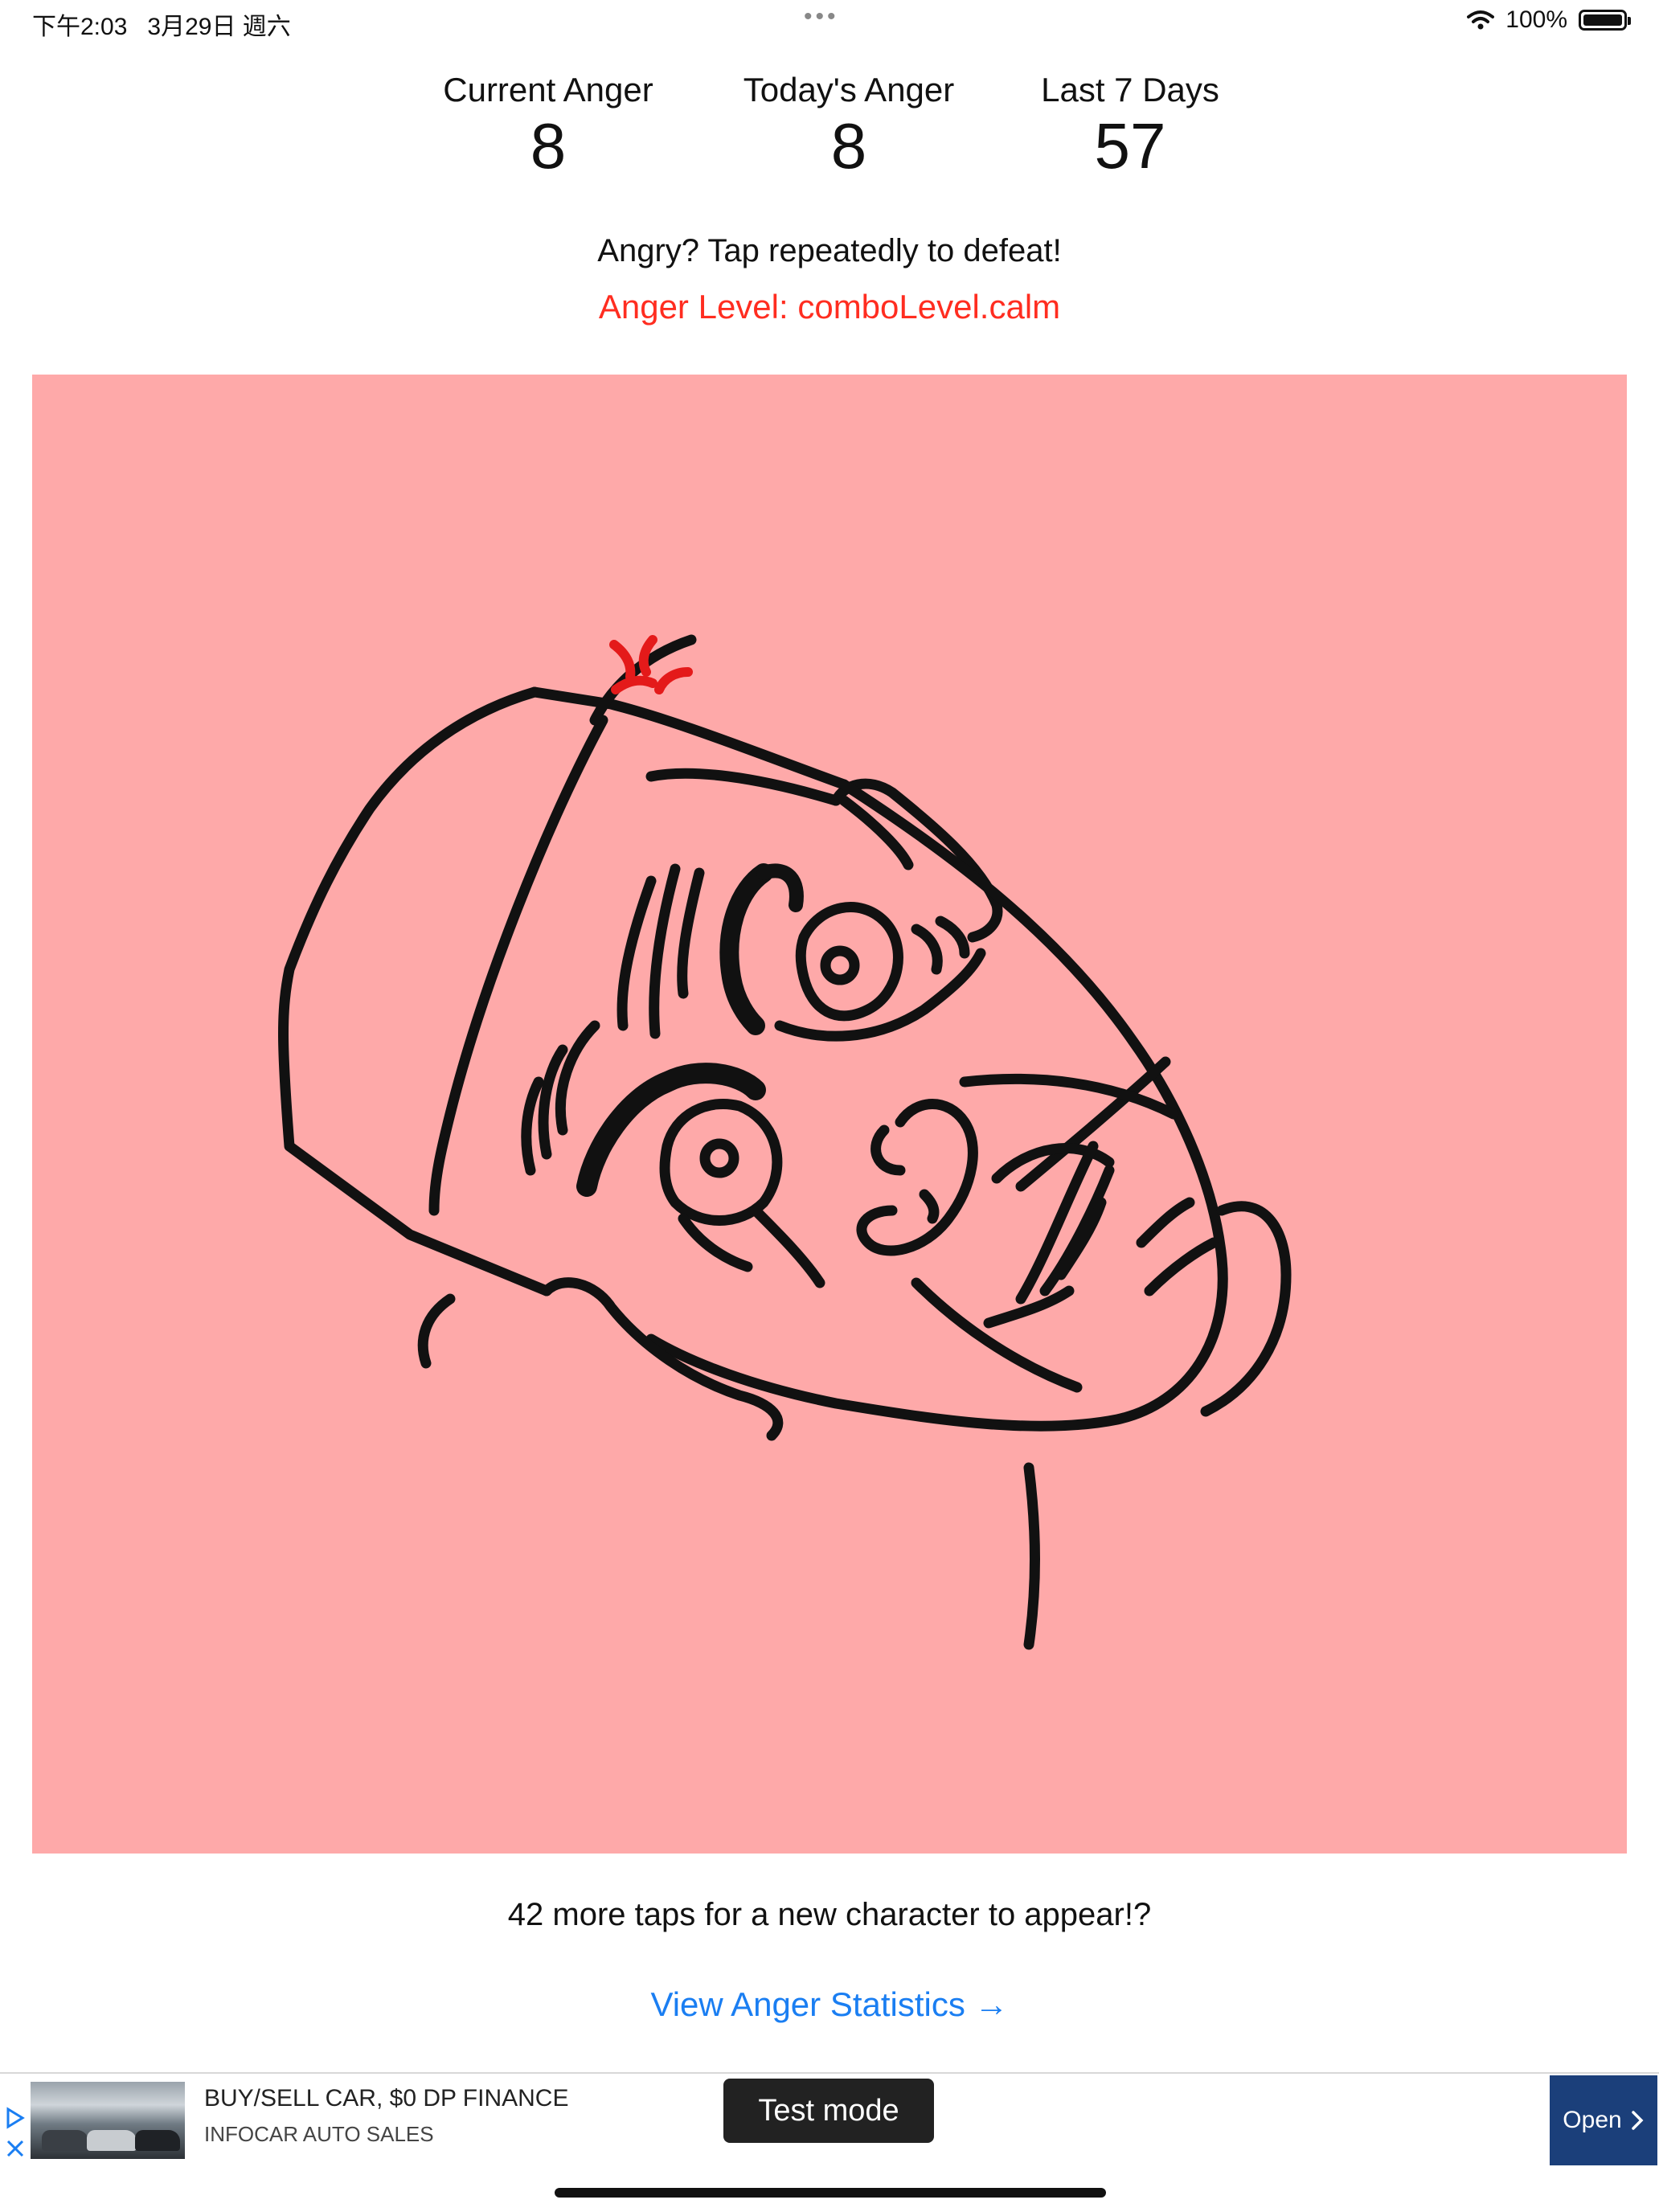 The image size is (1659, 2212). What do you see at coordinates (16, 2148) in the screenshot?
I see `close-x-icon` at bounding box center [16, 2148].